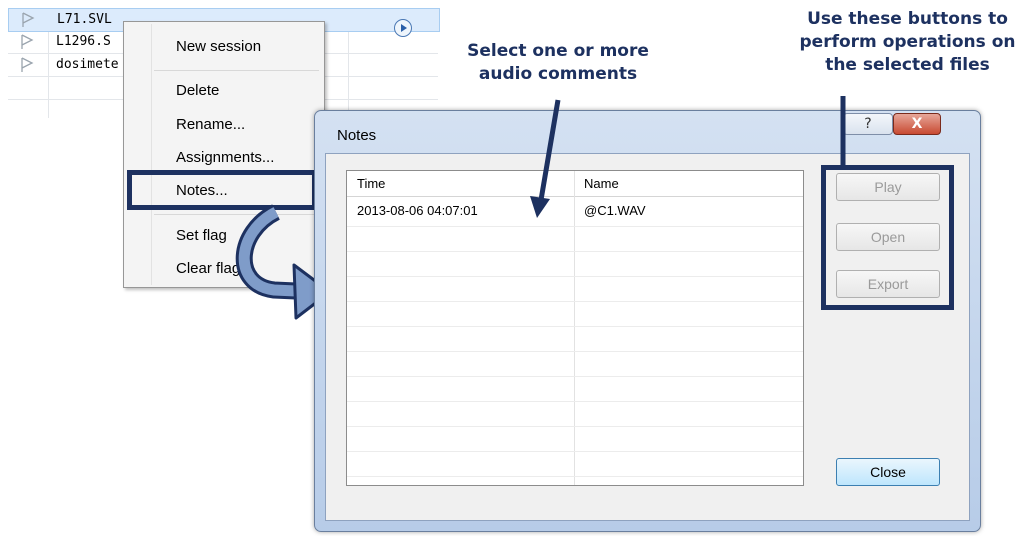 This screenshot has width=1031, height=536. What do you see at coordinates (688, 157) in the screenshot?
I see `annotation-arrows` at bounding box center [688, 157].